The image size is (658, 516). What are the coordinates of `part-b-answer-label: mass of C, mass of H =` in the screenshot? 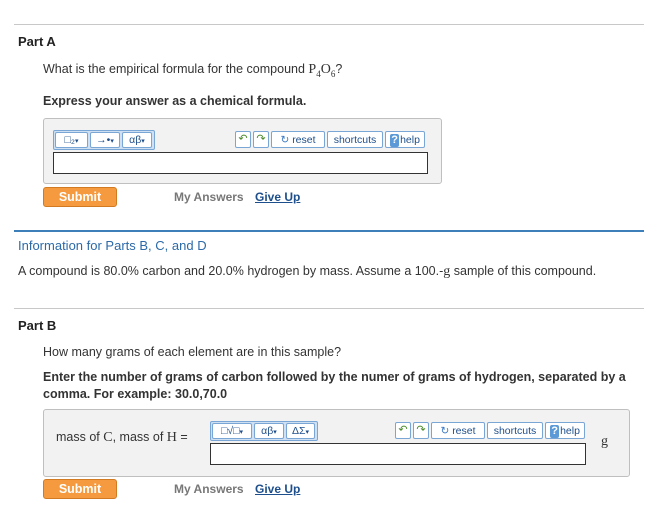 It's located at (122, 437).